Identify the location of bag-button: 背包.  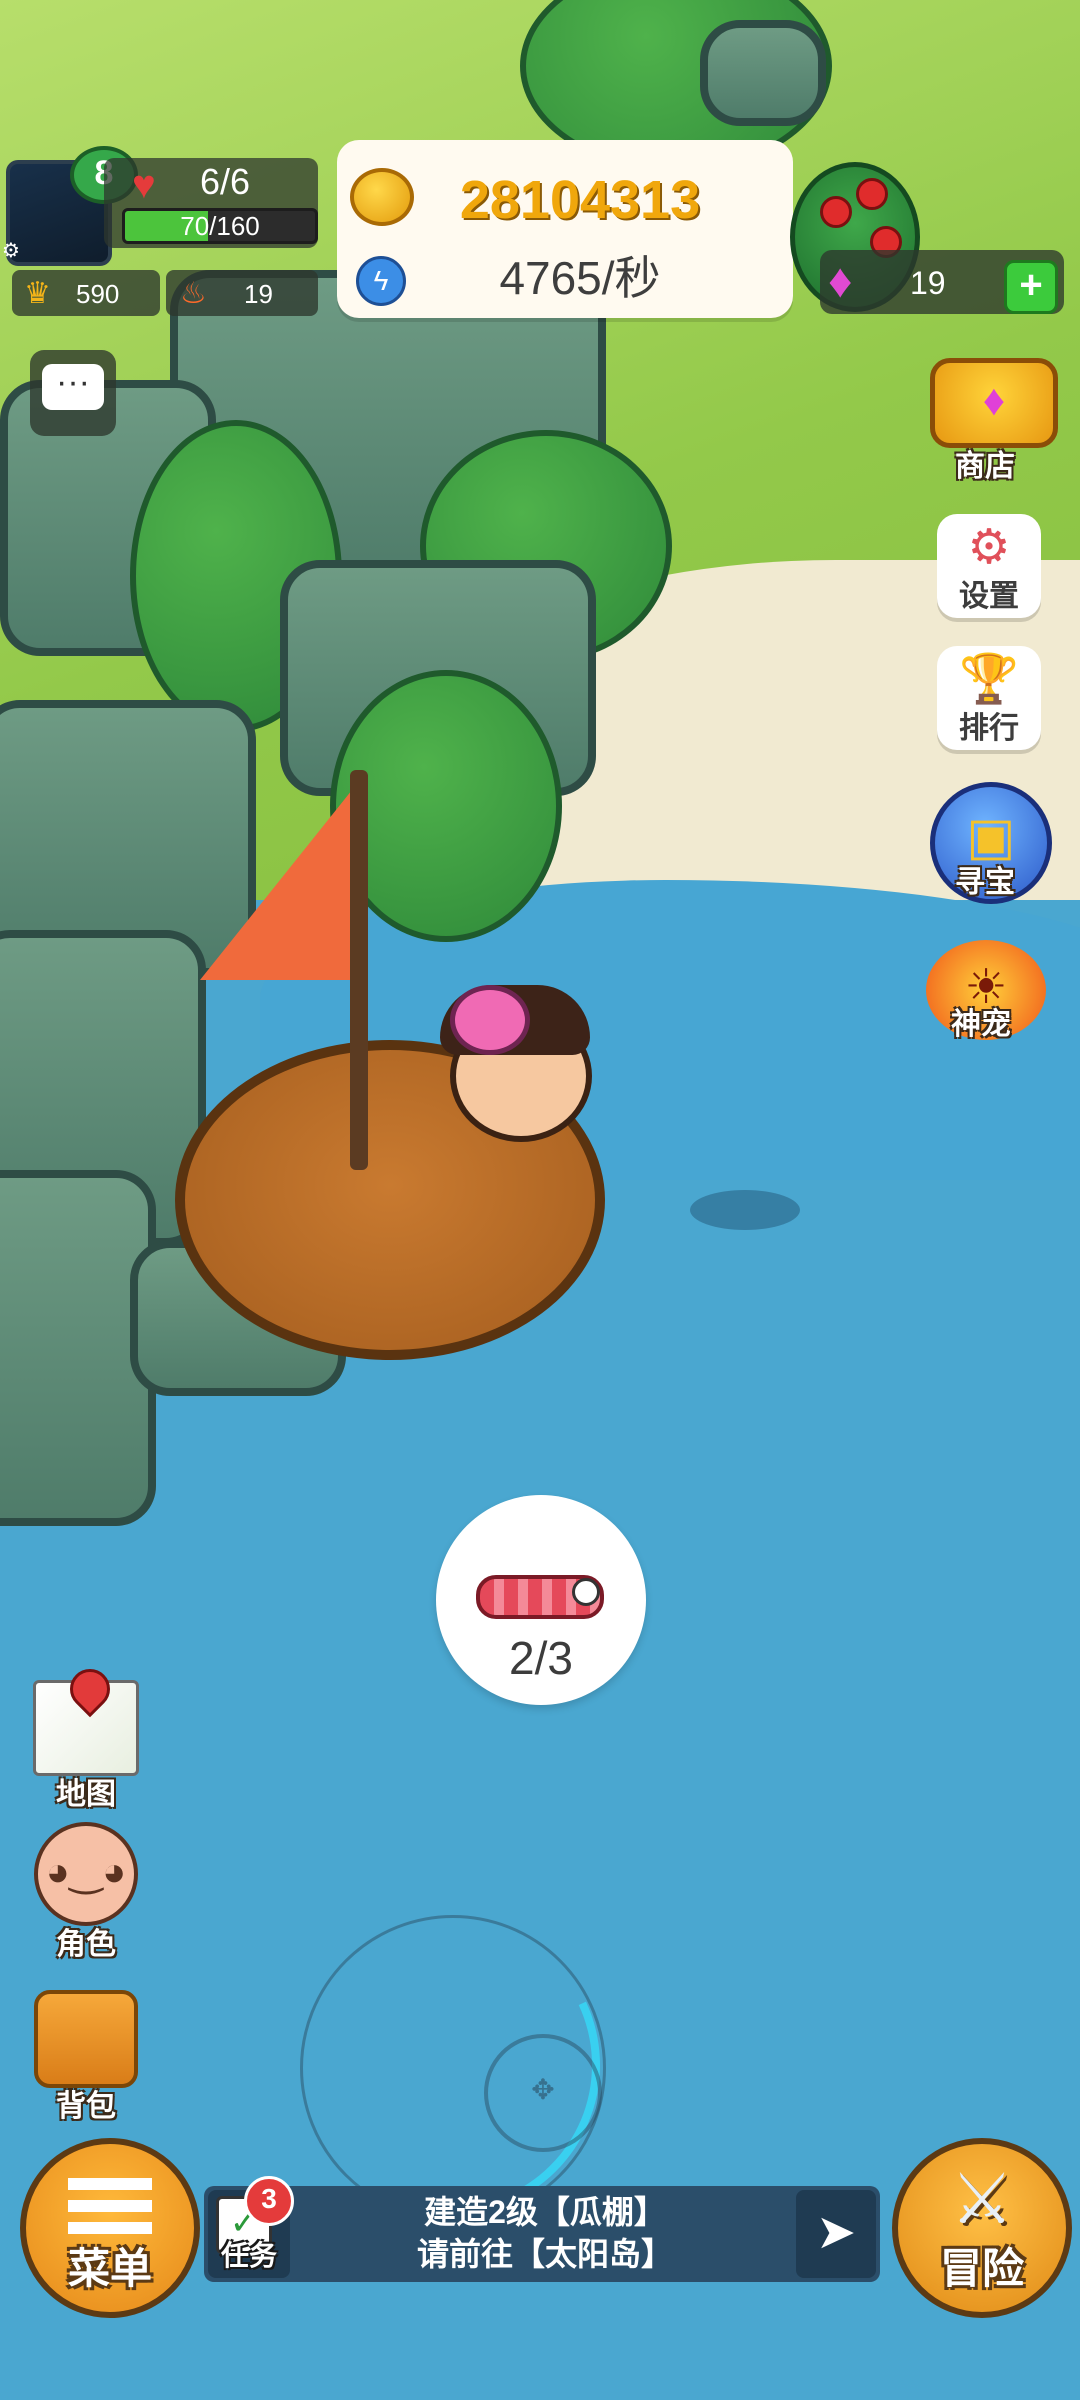
(86, 2058).